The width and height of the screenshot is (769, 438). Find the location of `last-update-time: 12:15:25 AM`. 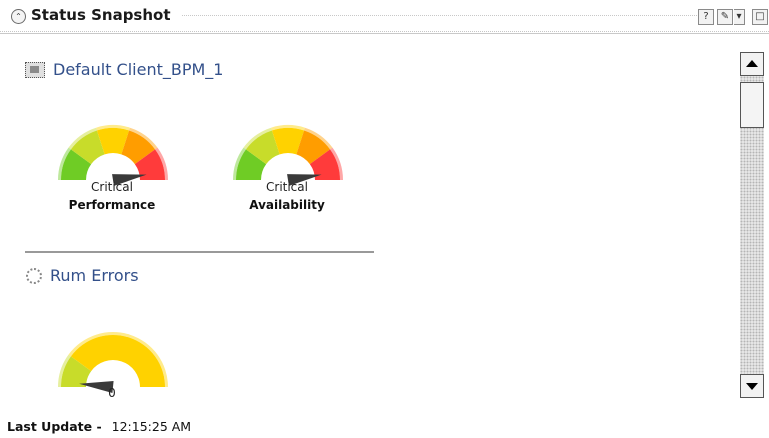

last-update-time: 12:15:25 AM is located at coordinates (151, 426).